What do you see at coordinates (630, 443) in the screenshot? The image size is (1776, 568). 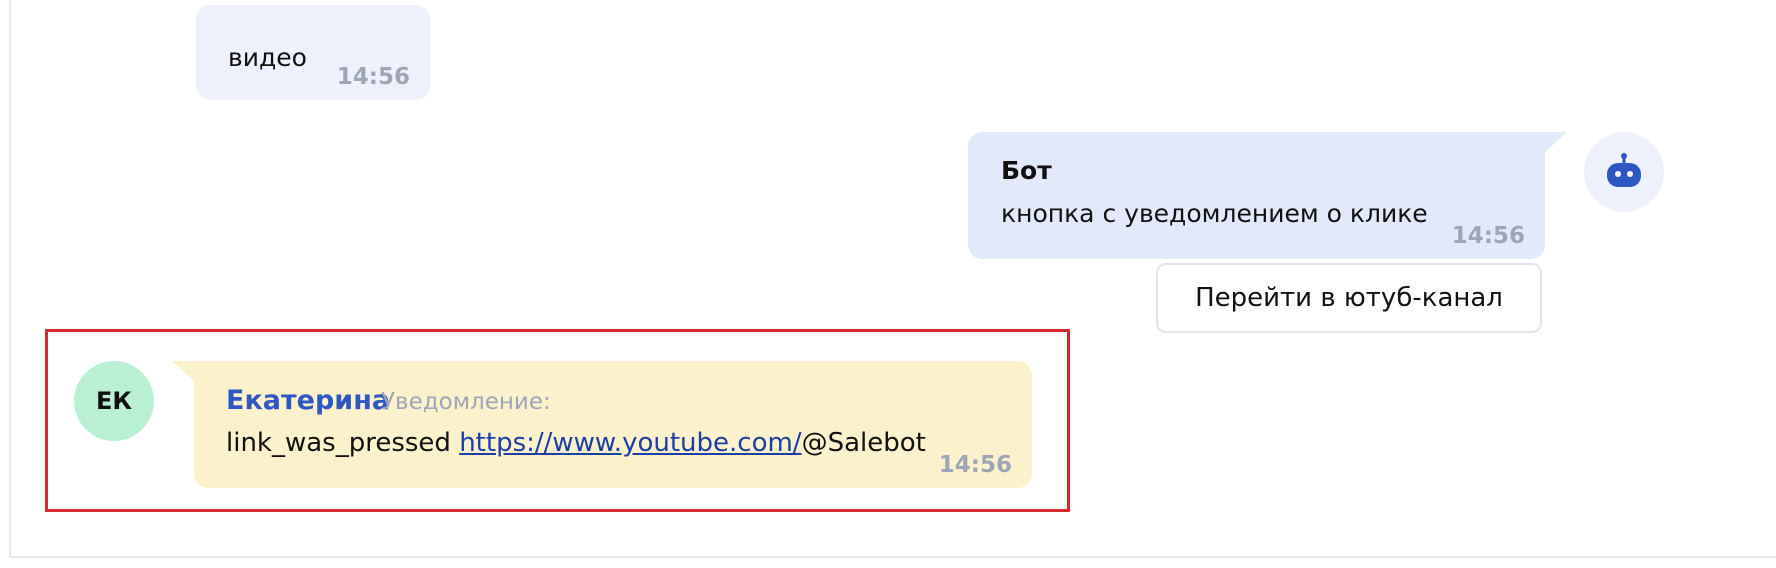 I see `message-link: https://www.youtube.com/` at bounding box center [630, 443].